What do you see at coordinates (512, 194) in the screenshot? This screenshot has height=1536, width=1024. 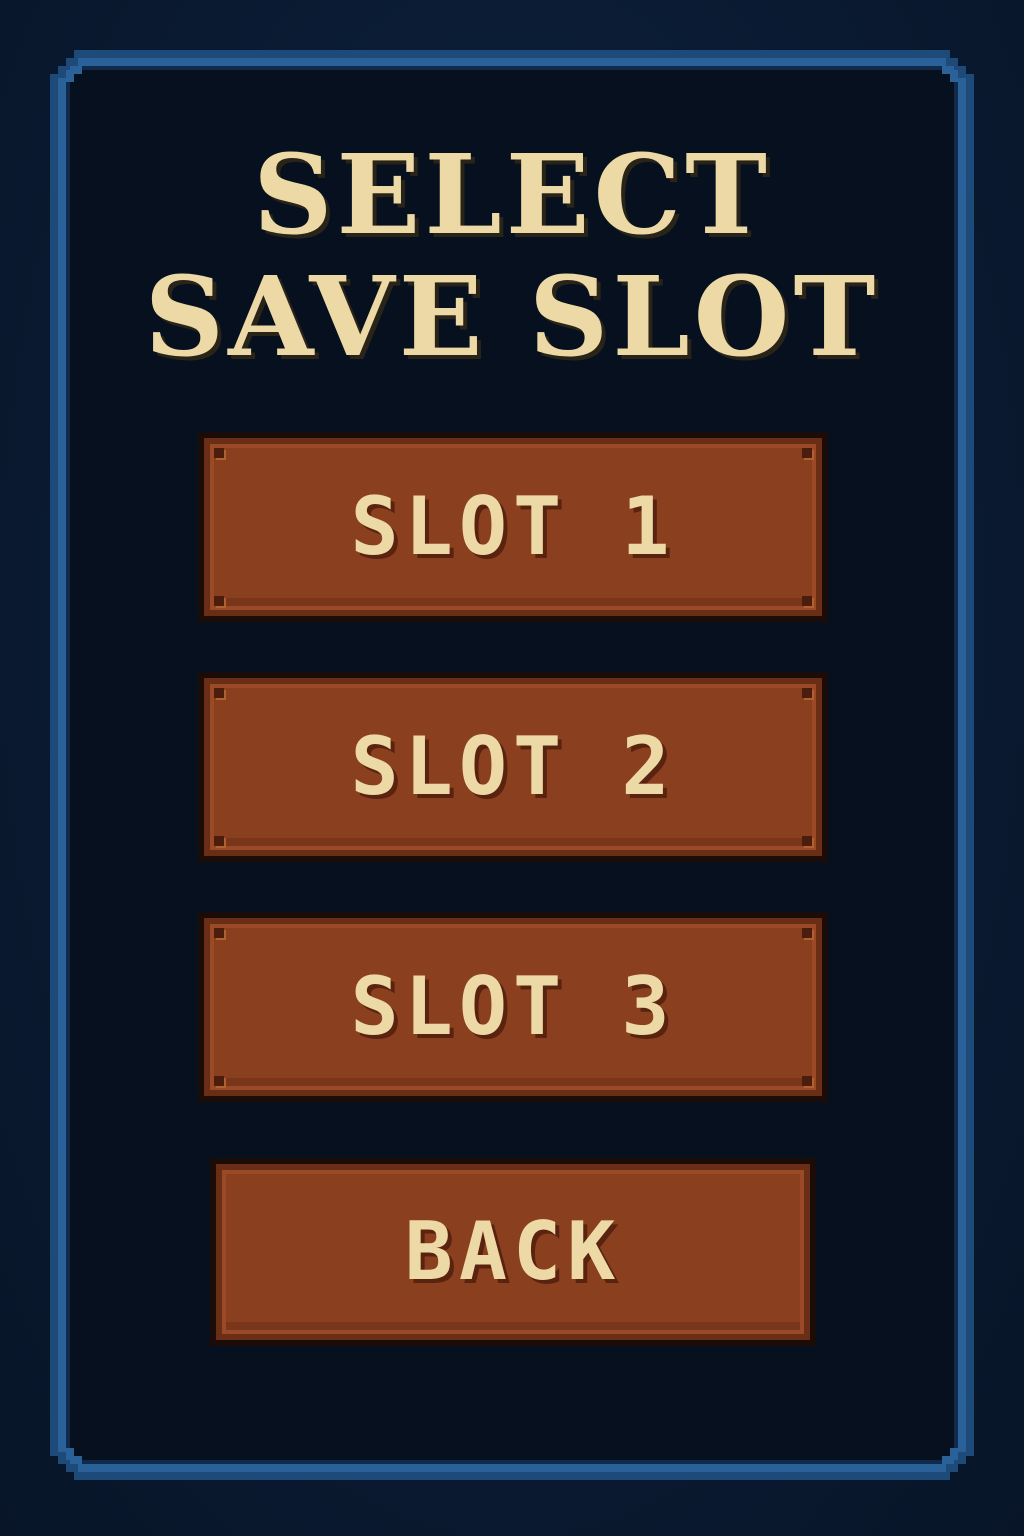 I see `title-line-1: SELECT` at bounding box center [512, 194].